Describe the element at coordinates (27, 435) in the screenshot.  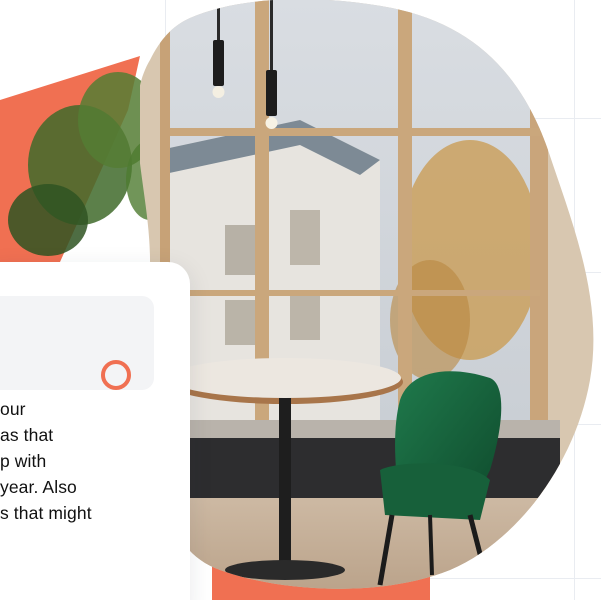
I see `card-text-line: as that` at that location.